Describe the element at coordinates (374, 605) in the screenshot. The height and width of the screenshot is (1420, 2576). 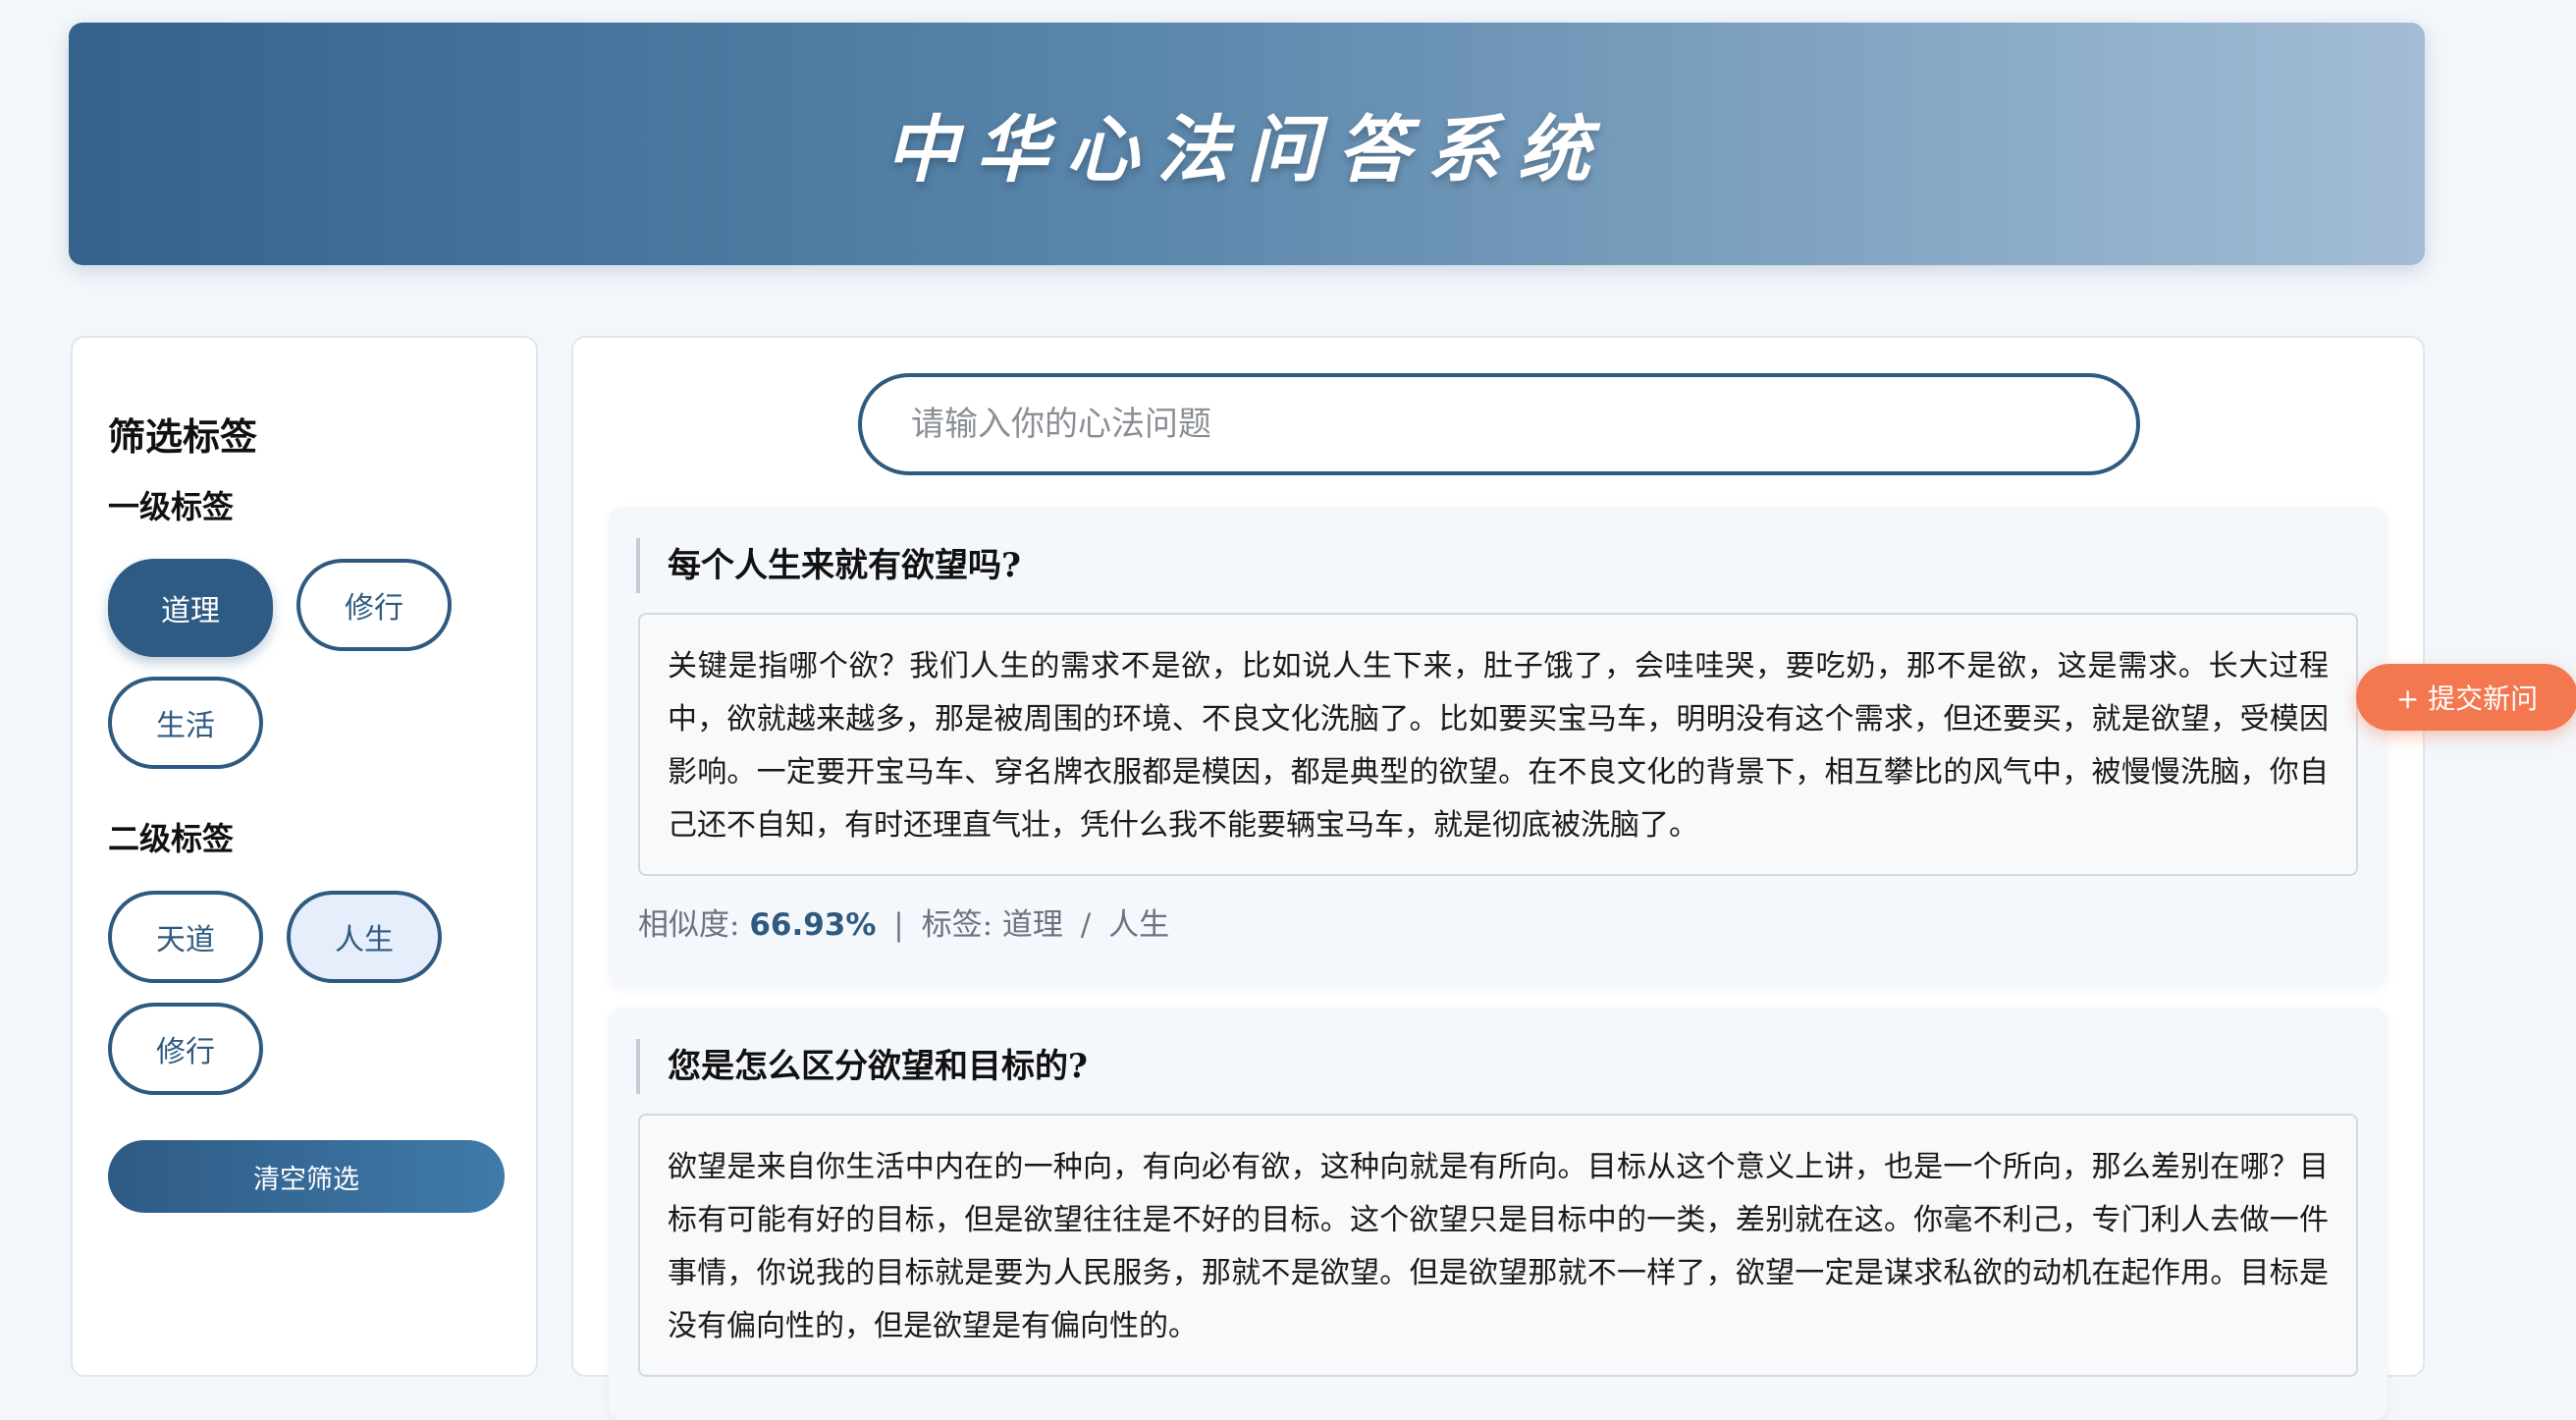
I see `primary-tag-xiuxing: 修行` at that location.